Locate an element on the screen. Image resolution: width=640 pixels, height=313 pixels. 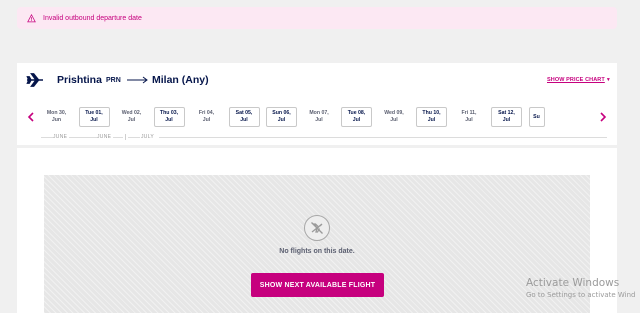
date-weekday-day: Thu 03, is located at coordinates (169, 113).